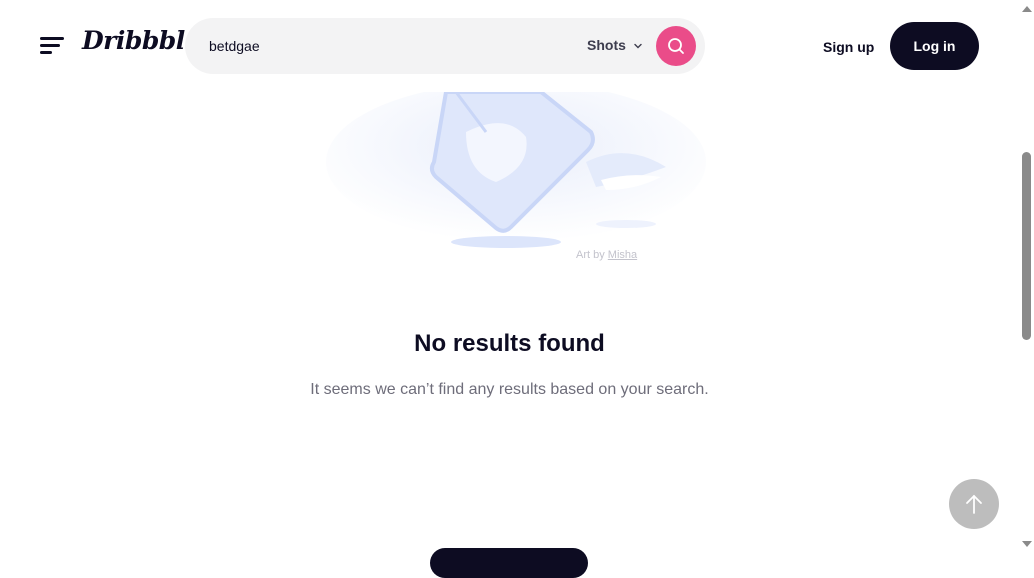  What do you see at coordinates (606, 255) in the screenshot?
I see `art-credit: Art by Misha` at bounding box center [606, 255].